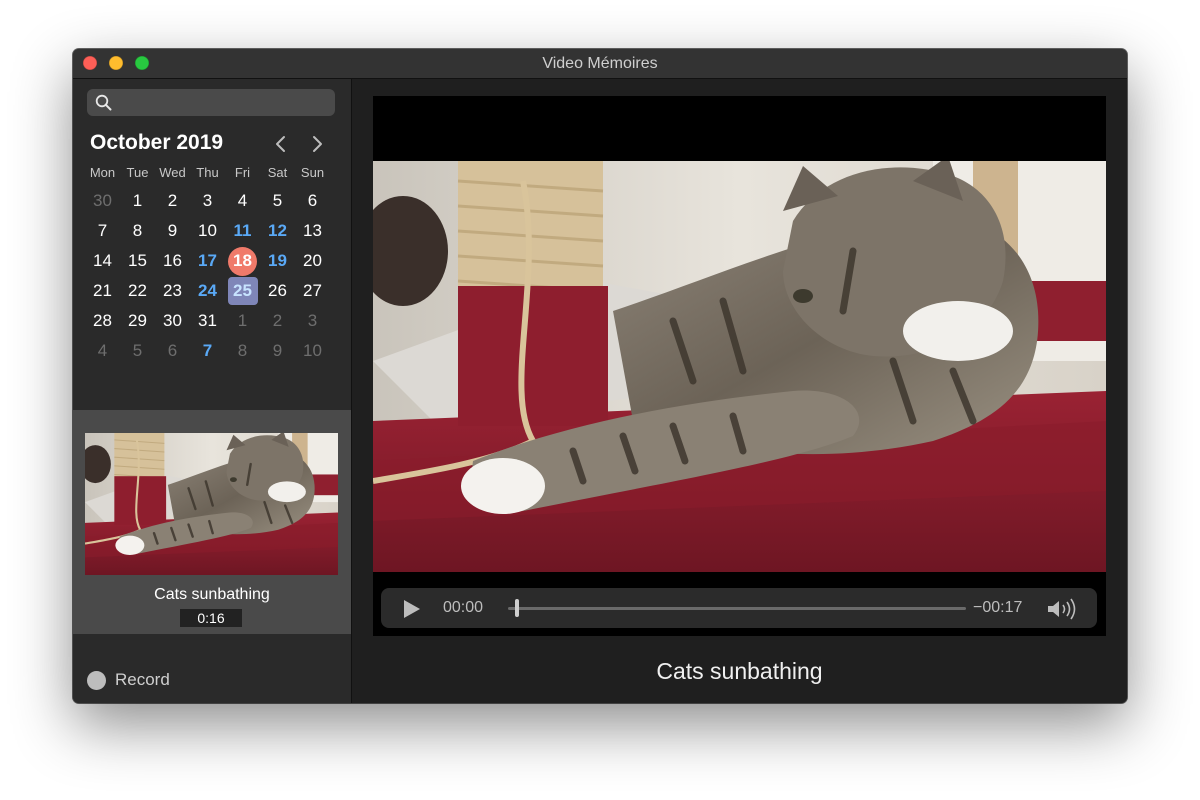 The height and width of the screenshot is (800, 1200). I want to click on volume-icon, so click(1063, 609).